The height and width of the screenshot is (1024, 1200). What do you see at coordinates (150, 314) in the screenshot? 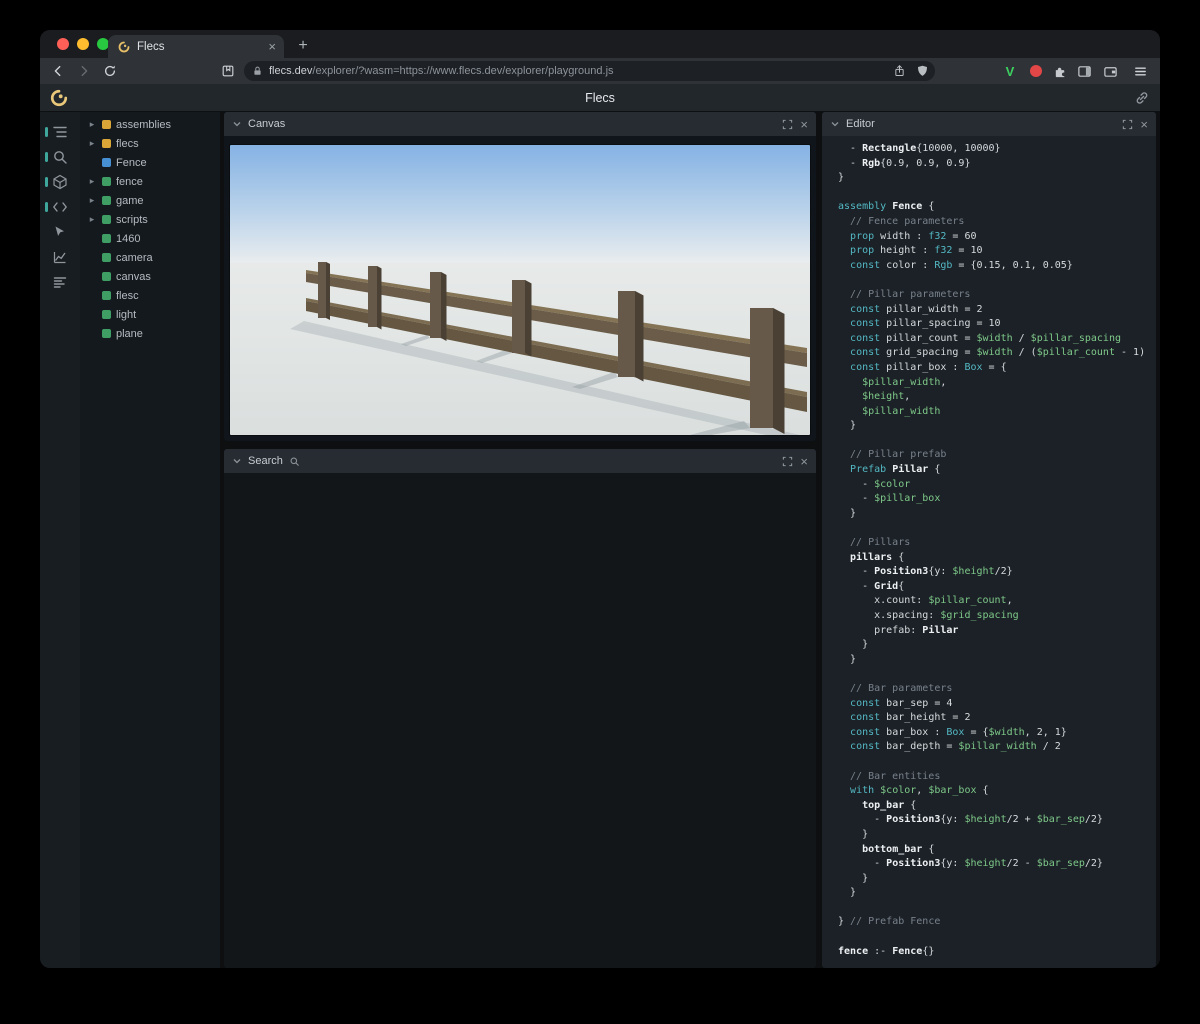
I see `tree-item: light` at bounding box center [150, 314].